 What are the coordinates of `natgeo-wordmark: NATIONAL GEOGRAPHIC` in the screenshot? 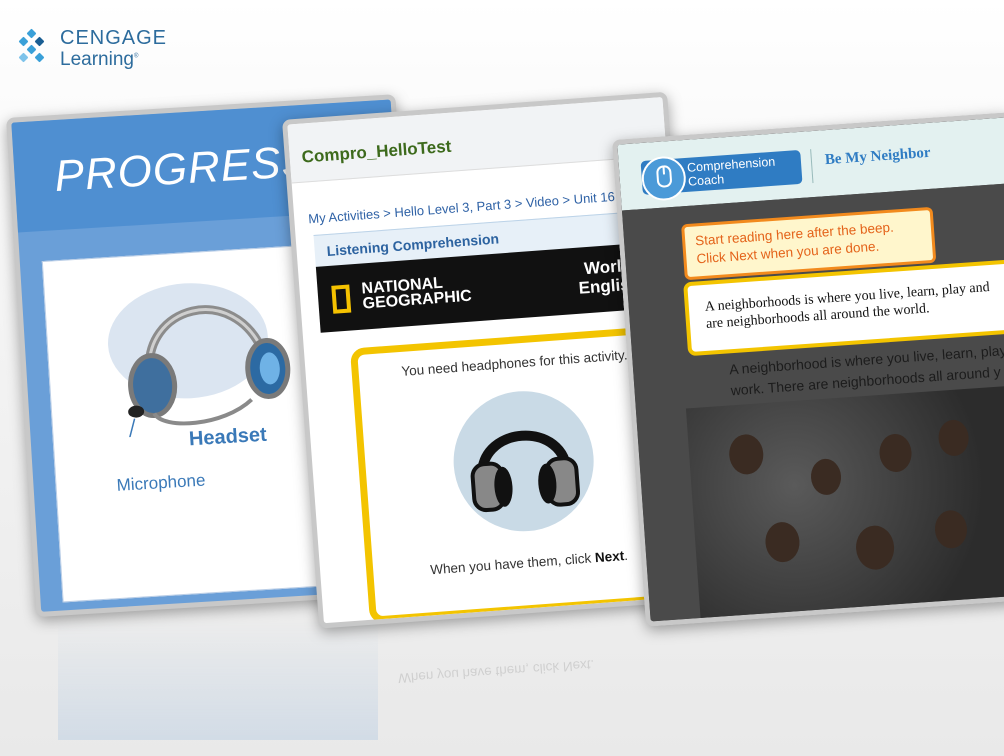 It's located at (416, 293).